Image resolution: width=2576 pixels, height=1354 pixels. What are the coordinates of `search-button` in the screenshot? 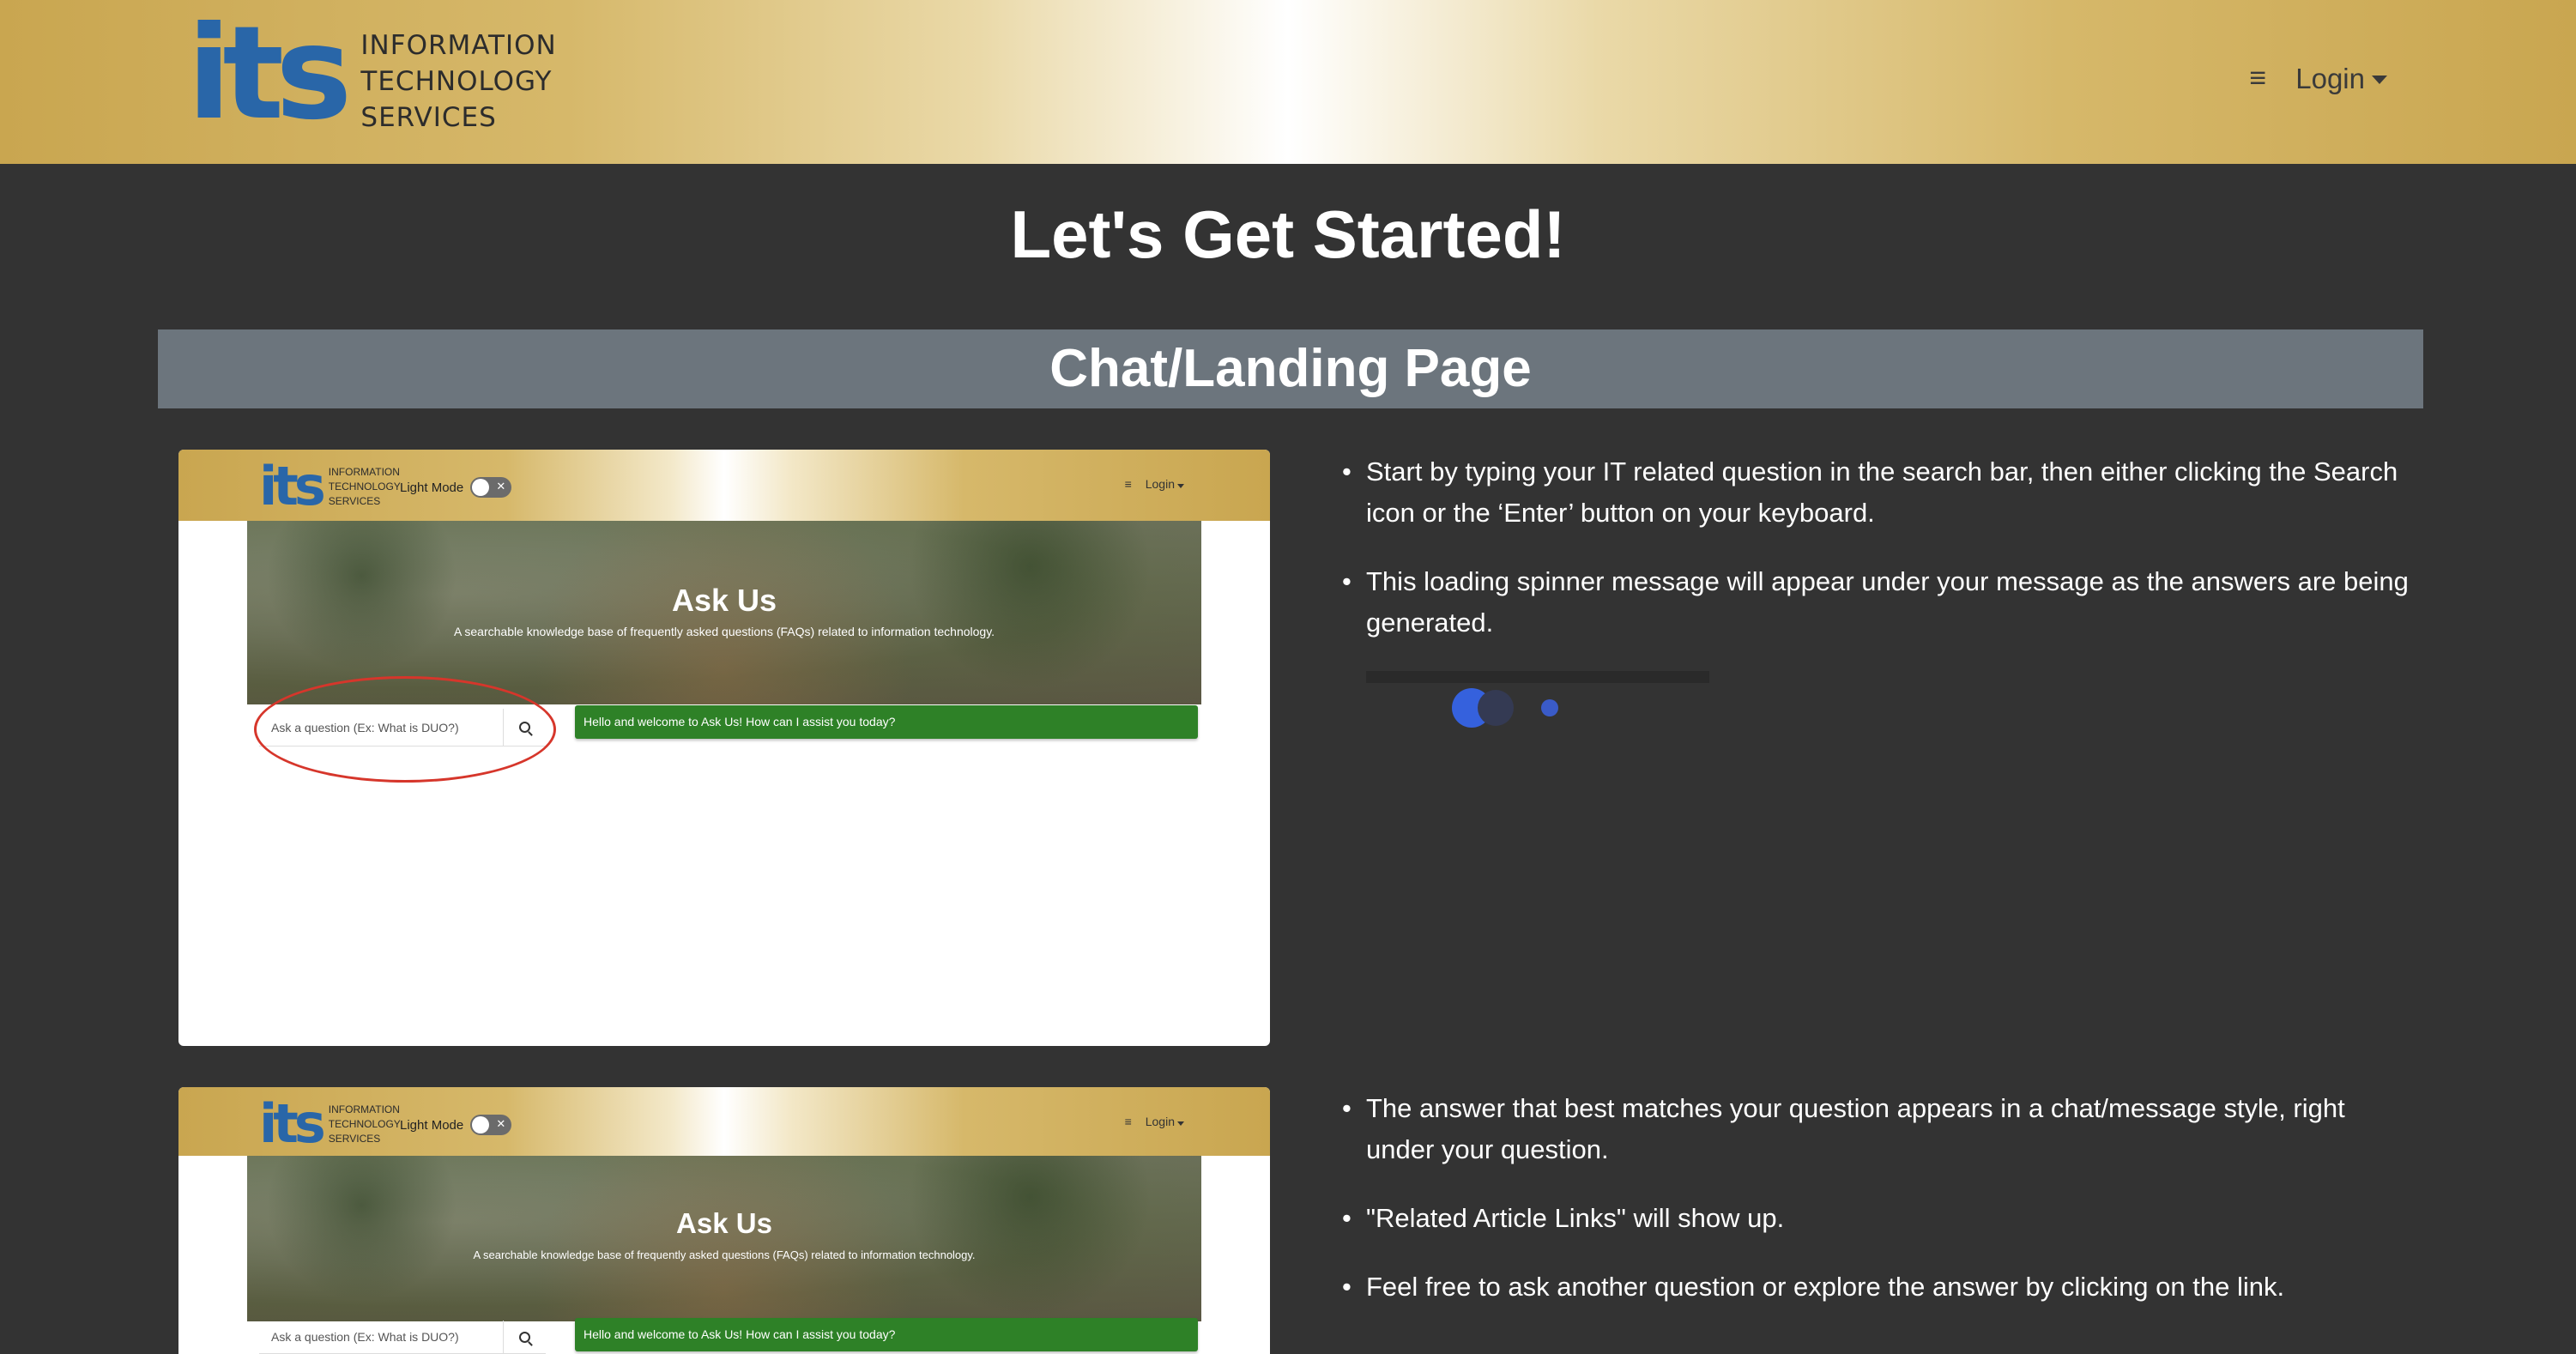 It's located at (524, 1337).